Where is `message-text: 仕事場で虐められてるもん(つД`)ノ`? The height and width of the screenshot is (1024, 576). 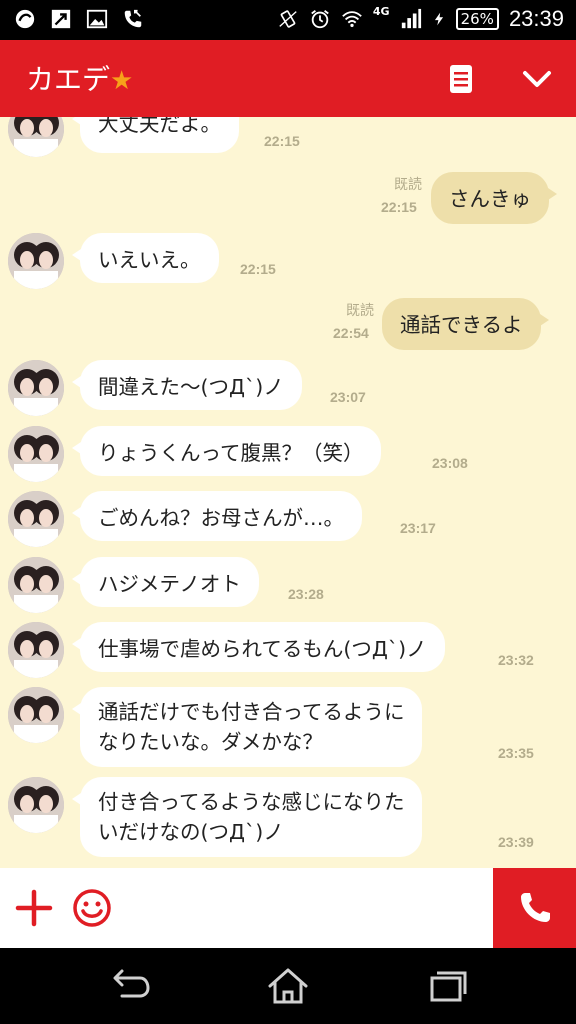 message-text: 仕事場で虐められてるもん(つД`)ノ is located at coordinates (262, 649).